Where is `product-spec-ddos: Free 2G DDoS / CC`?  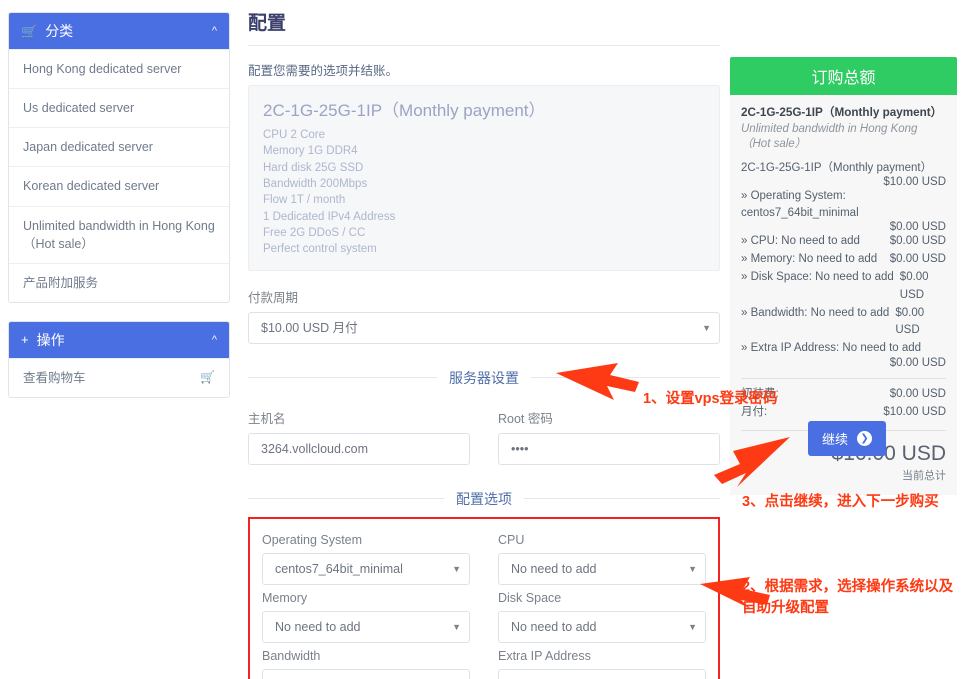
product-spec-ddos: Free 2G DDoS / CC is located at coordinates (314, 232).